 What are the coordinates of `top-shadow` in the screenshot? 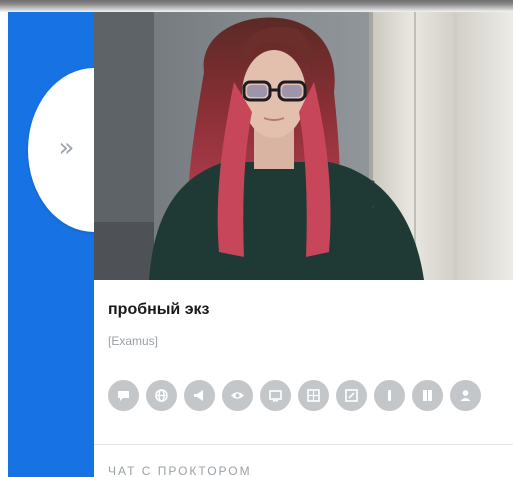 It's located at (256, 6).